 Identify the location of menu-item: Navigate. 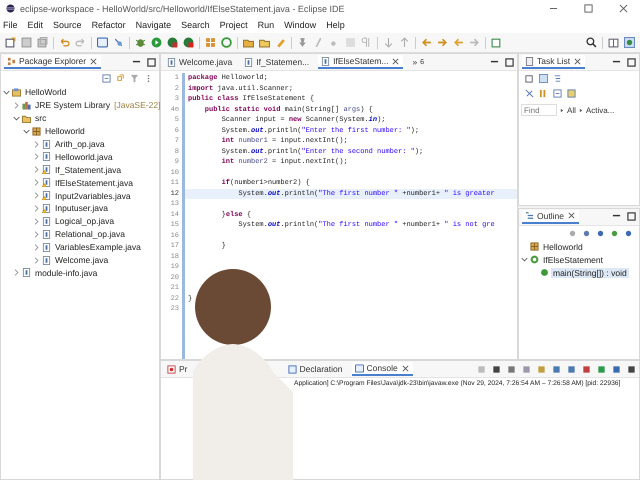
(154, 25).